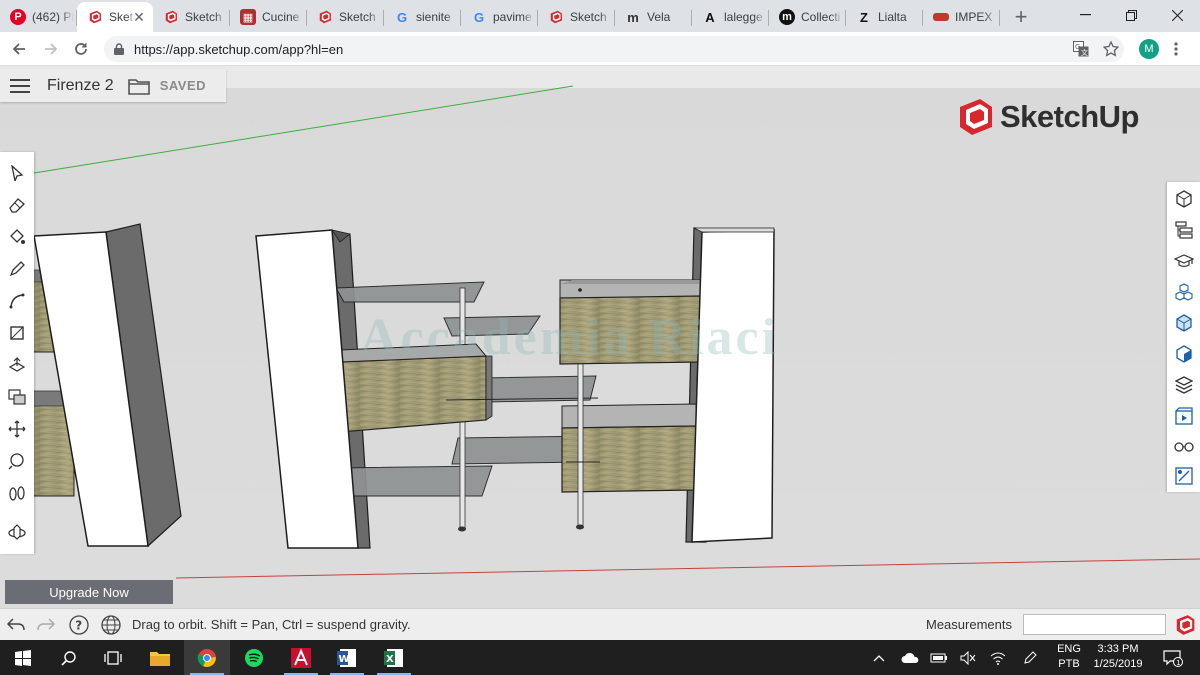 Image resolution: width=1200 pixels, height=675 pixels. Describe the element at coordinates (347, 657) in the screenshot. I see `word-button: W` at that location.